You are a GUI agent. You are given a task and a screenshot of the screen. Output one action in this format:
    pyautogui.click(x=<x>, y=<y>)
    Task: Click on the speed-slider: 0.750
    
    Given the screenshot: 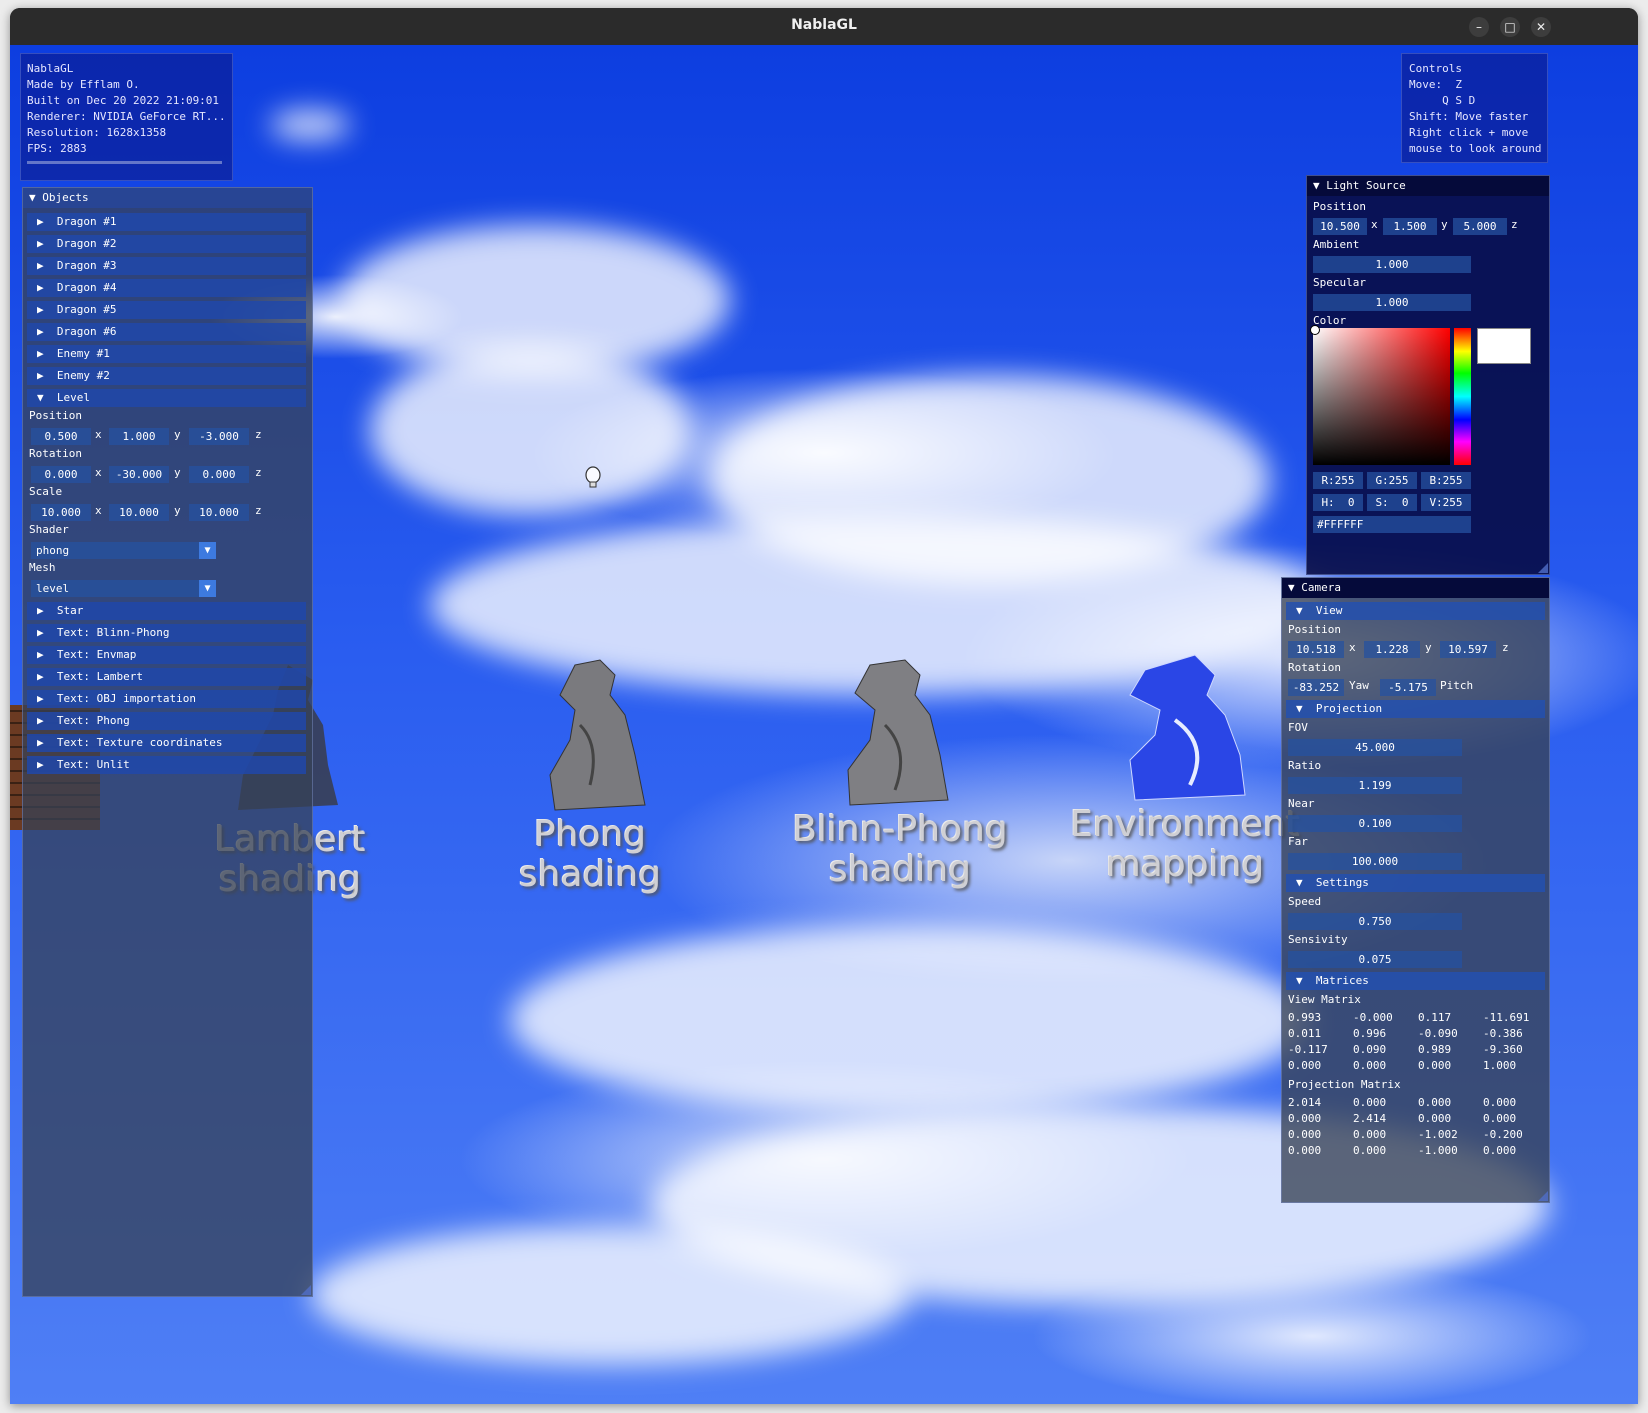 What is the action you would take?
    pyautogui.click(x=1375, y=921)
    